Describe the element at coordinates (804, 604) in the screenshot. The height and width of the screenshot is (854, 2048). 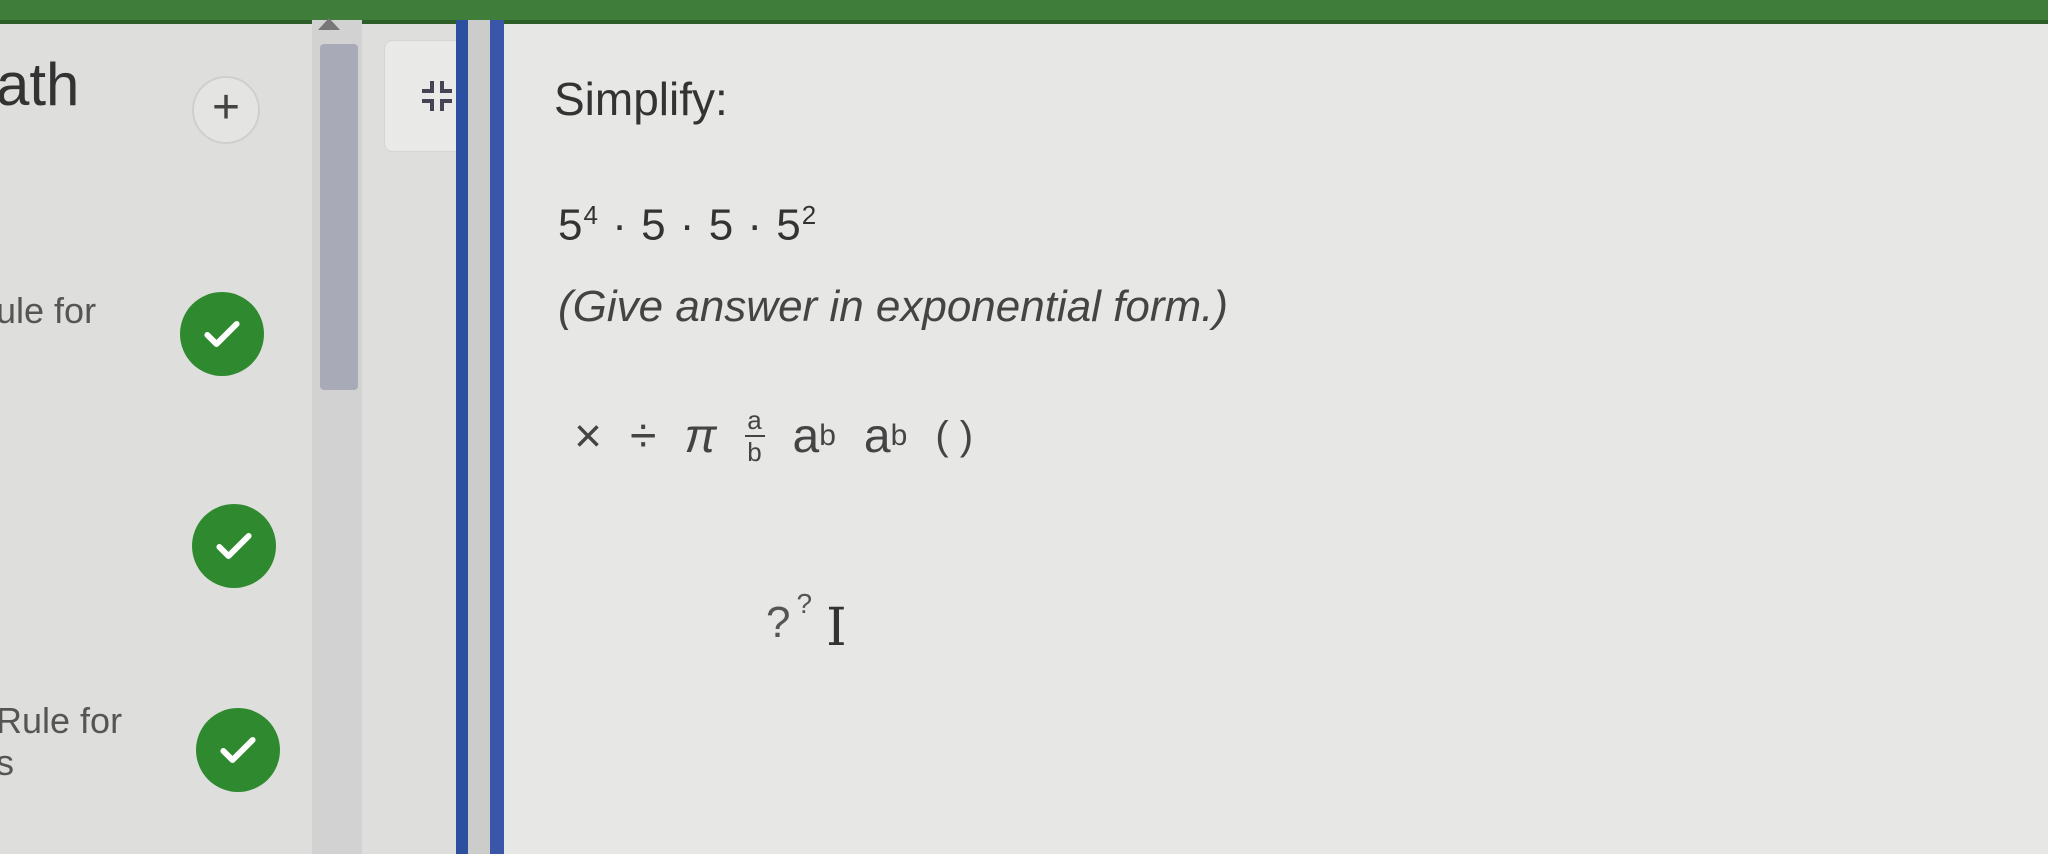
I see `answer-exponent-placeholder: ?` at that location.